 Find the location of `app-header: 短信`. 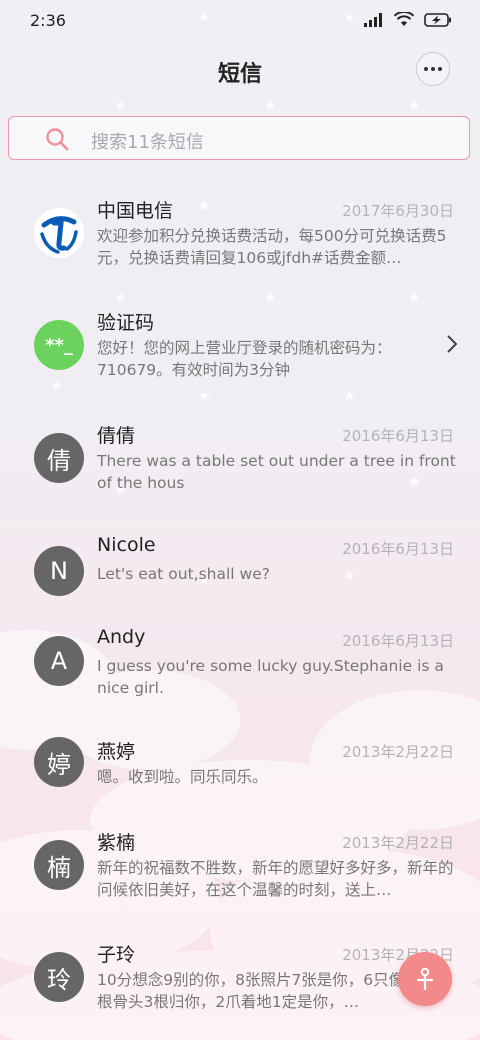

app-header: 短信 is located at coordinates (240, 71).